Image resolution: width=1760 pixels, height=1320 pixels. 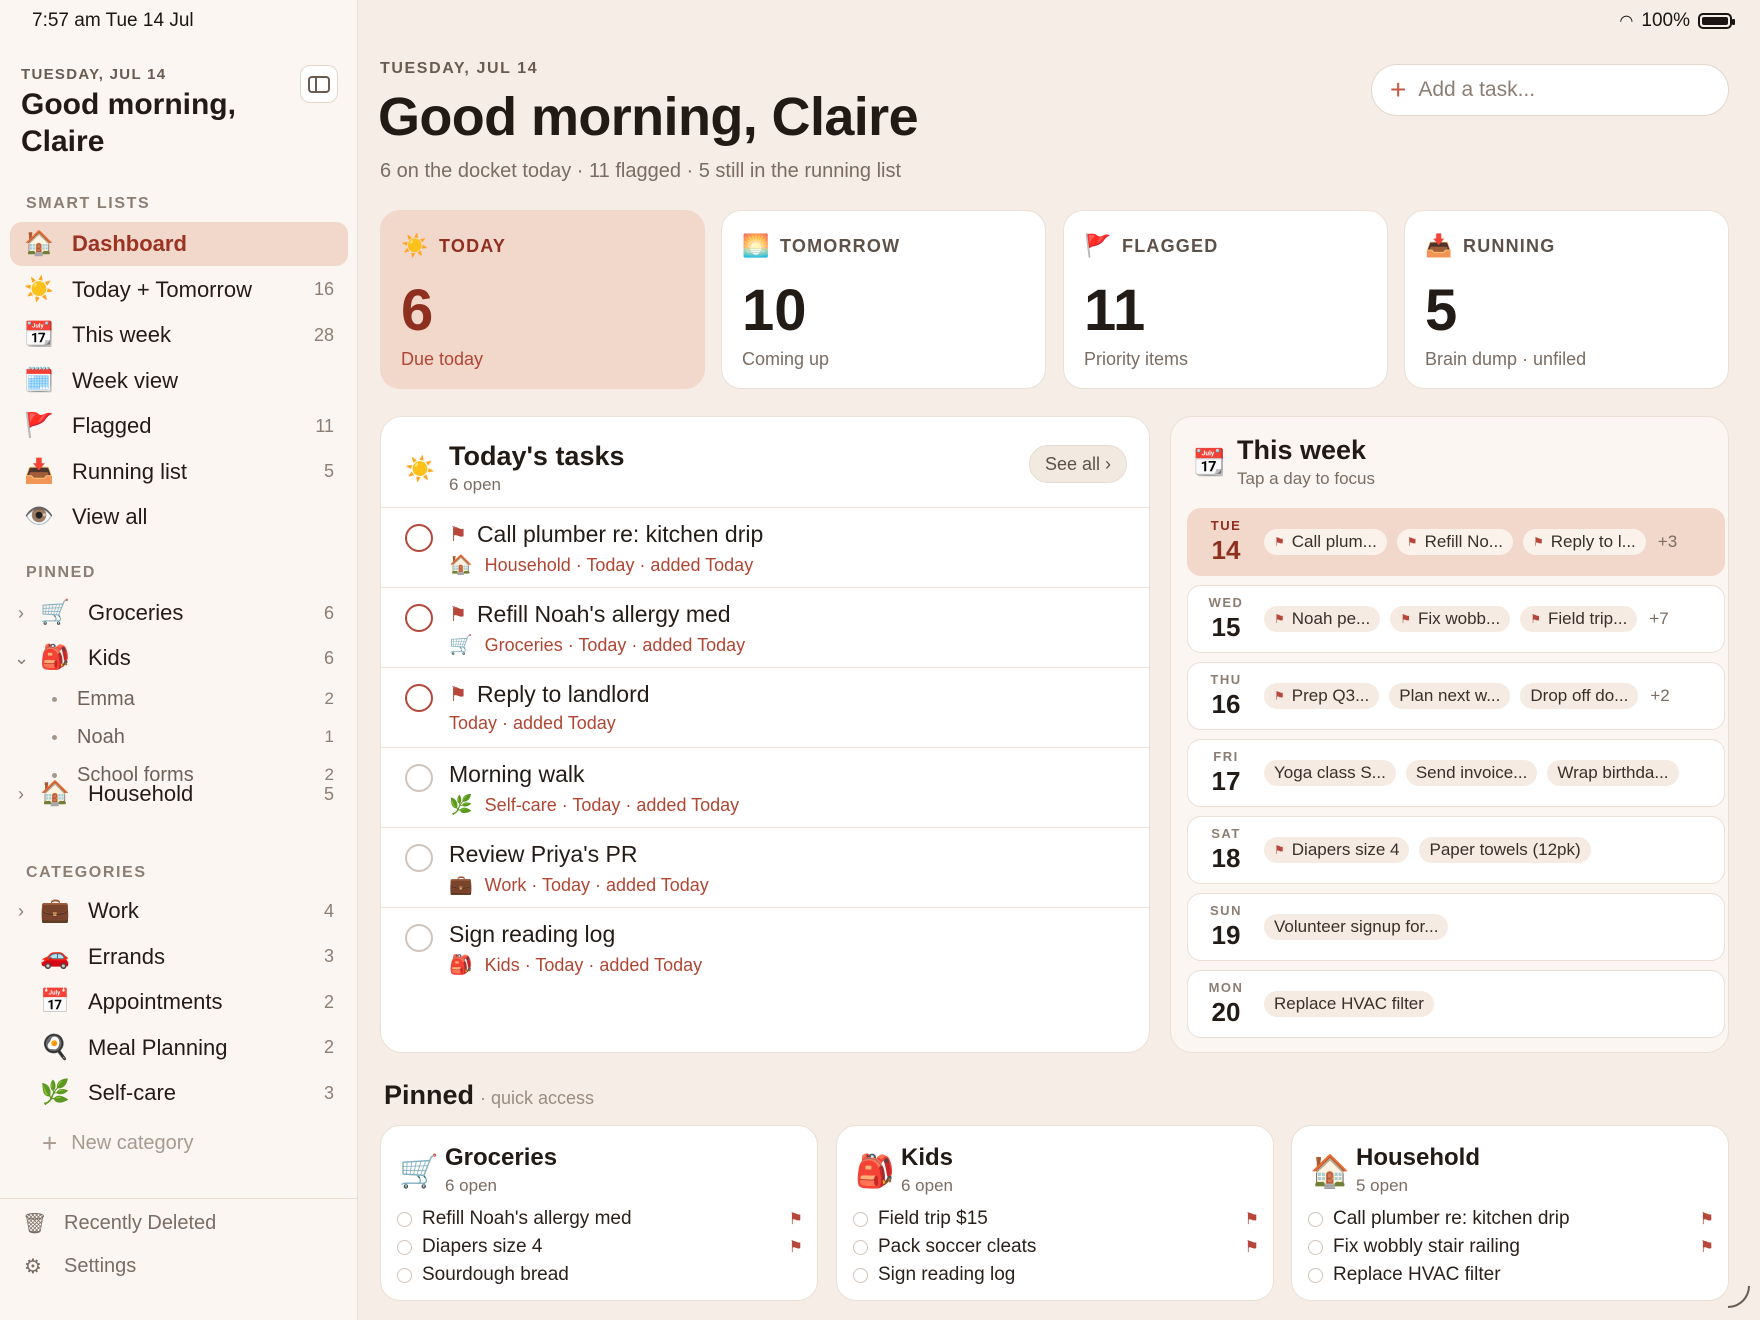 I want to click on sidebar-item-today-tomorrow: ☀️ Today + Tomorrow 16, so click(x=179, y=290).